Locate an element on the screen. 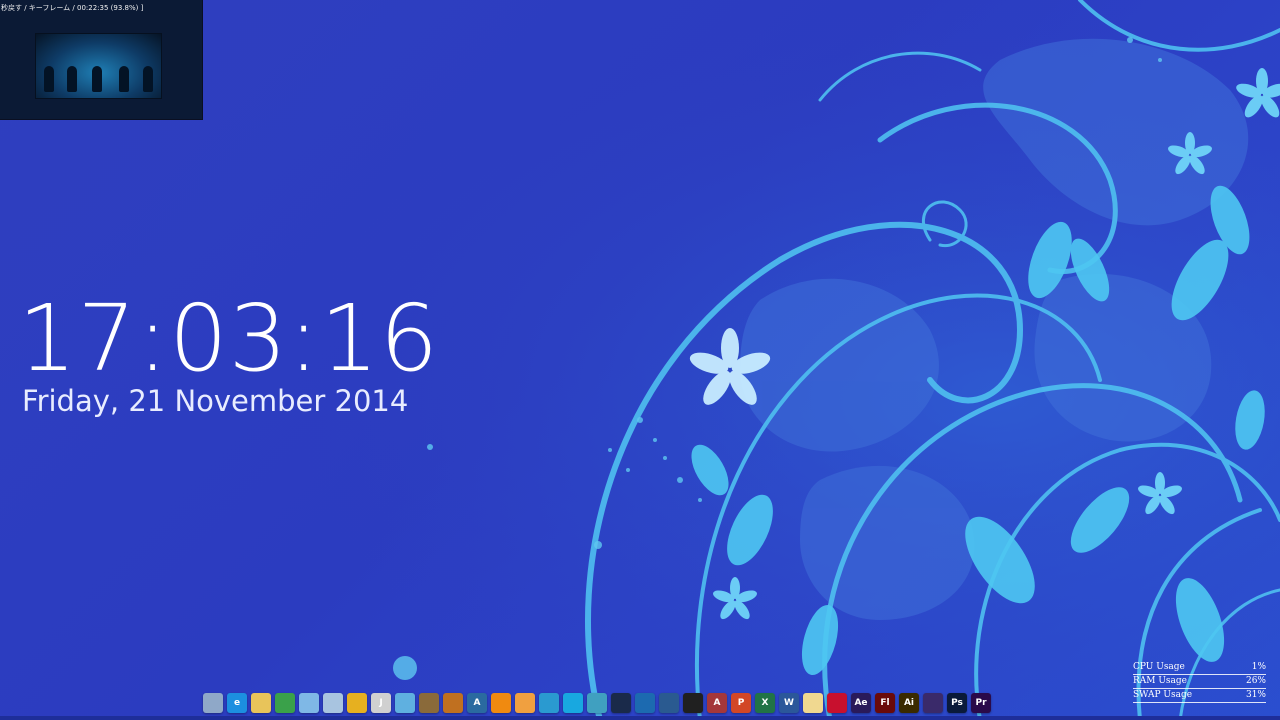 The image size is (1280, 720). terminal-icon is located at coordinates (693, 703).